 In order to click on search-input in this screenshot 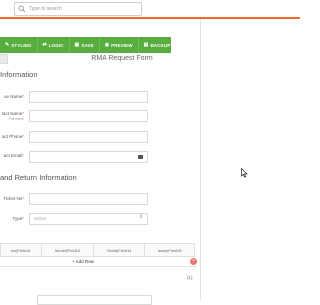, I will do `click(83, 9)`.